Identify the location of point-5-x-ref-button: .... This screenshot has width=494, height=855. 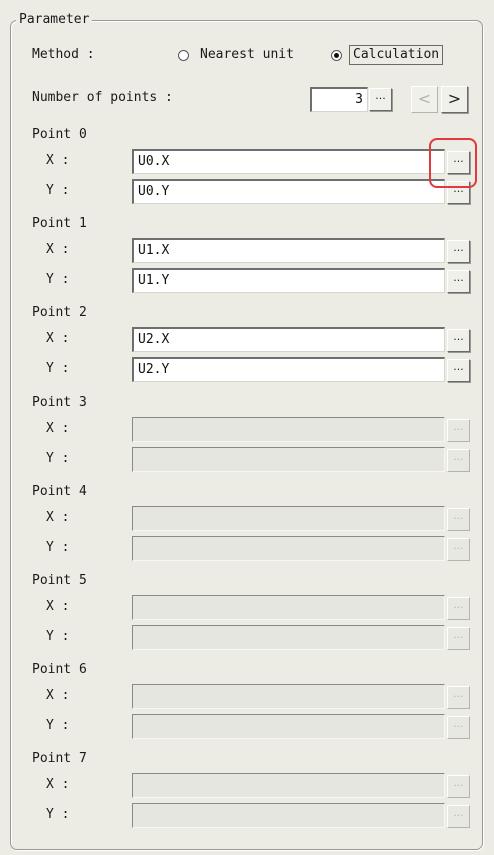
(458, 608).